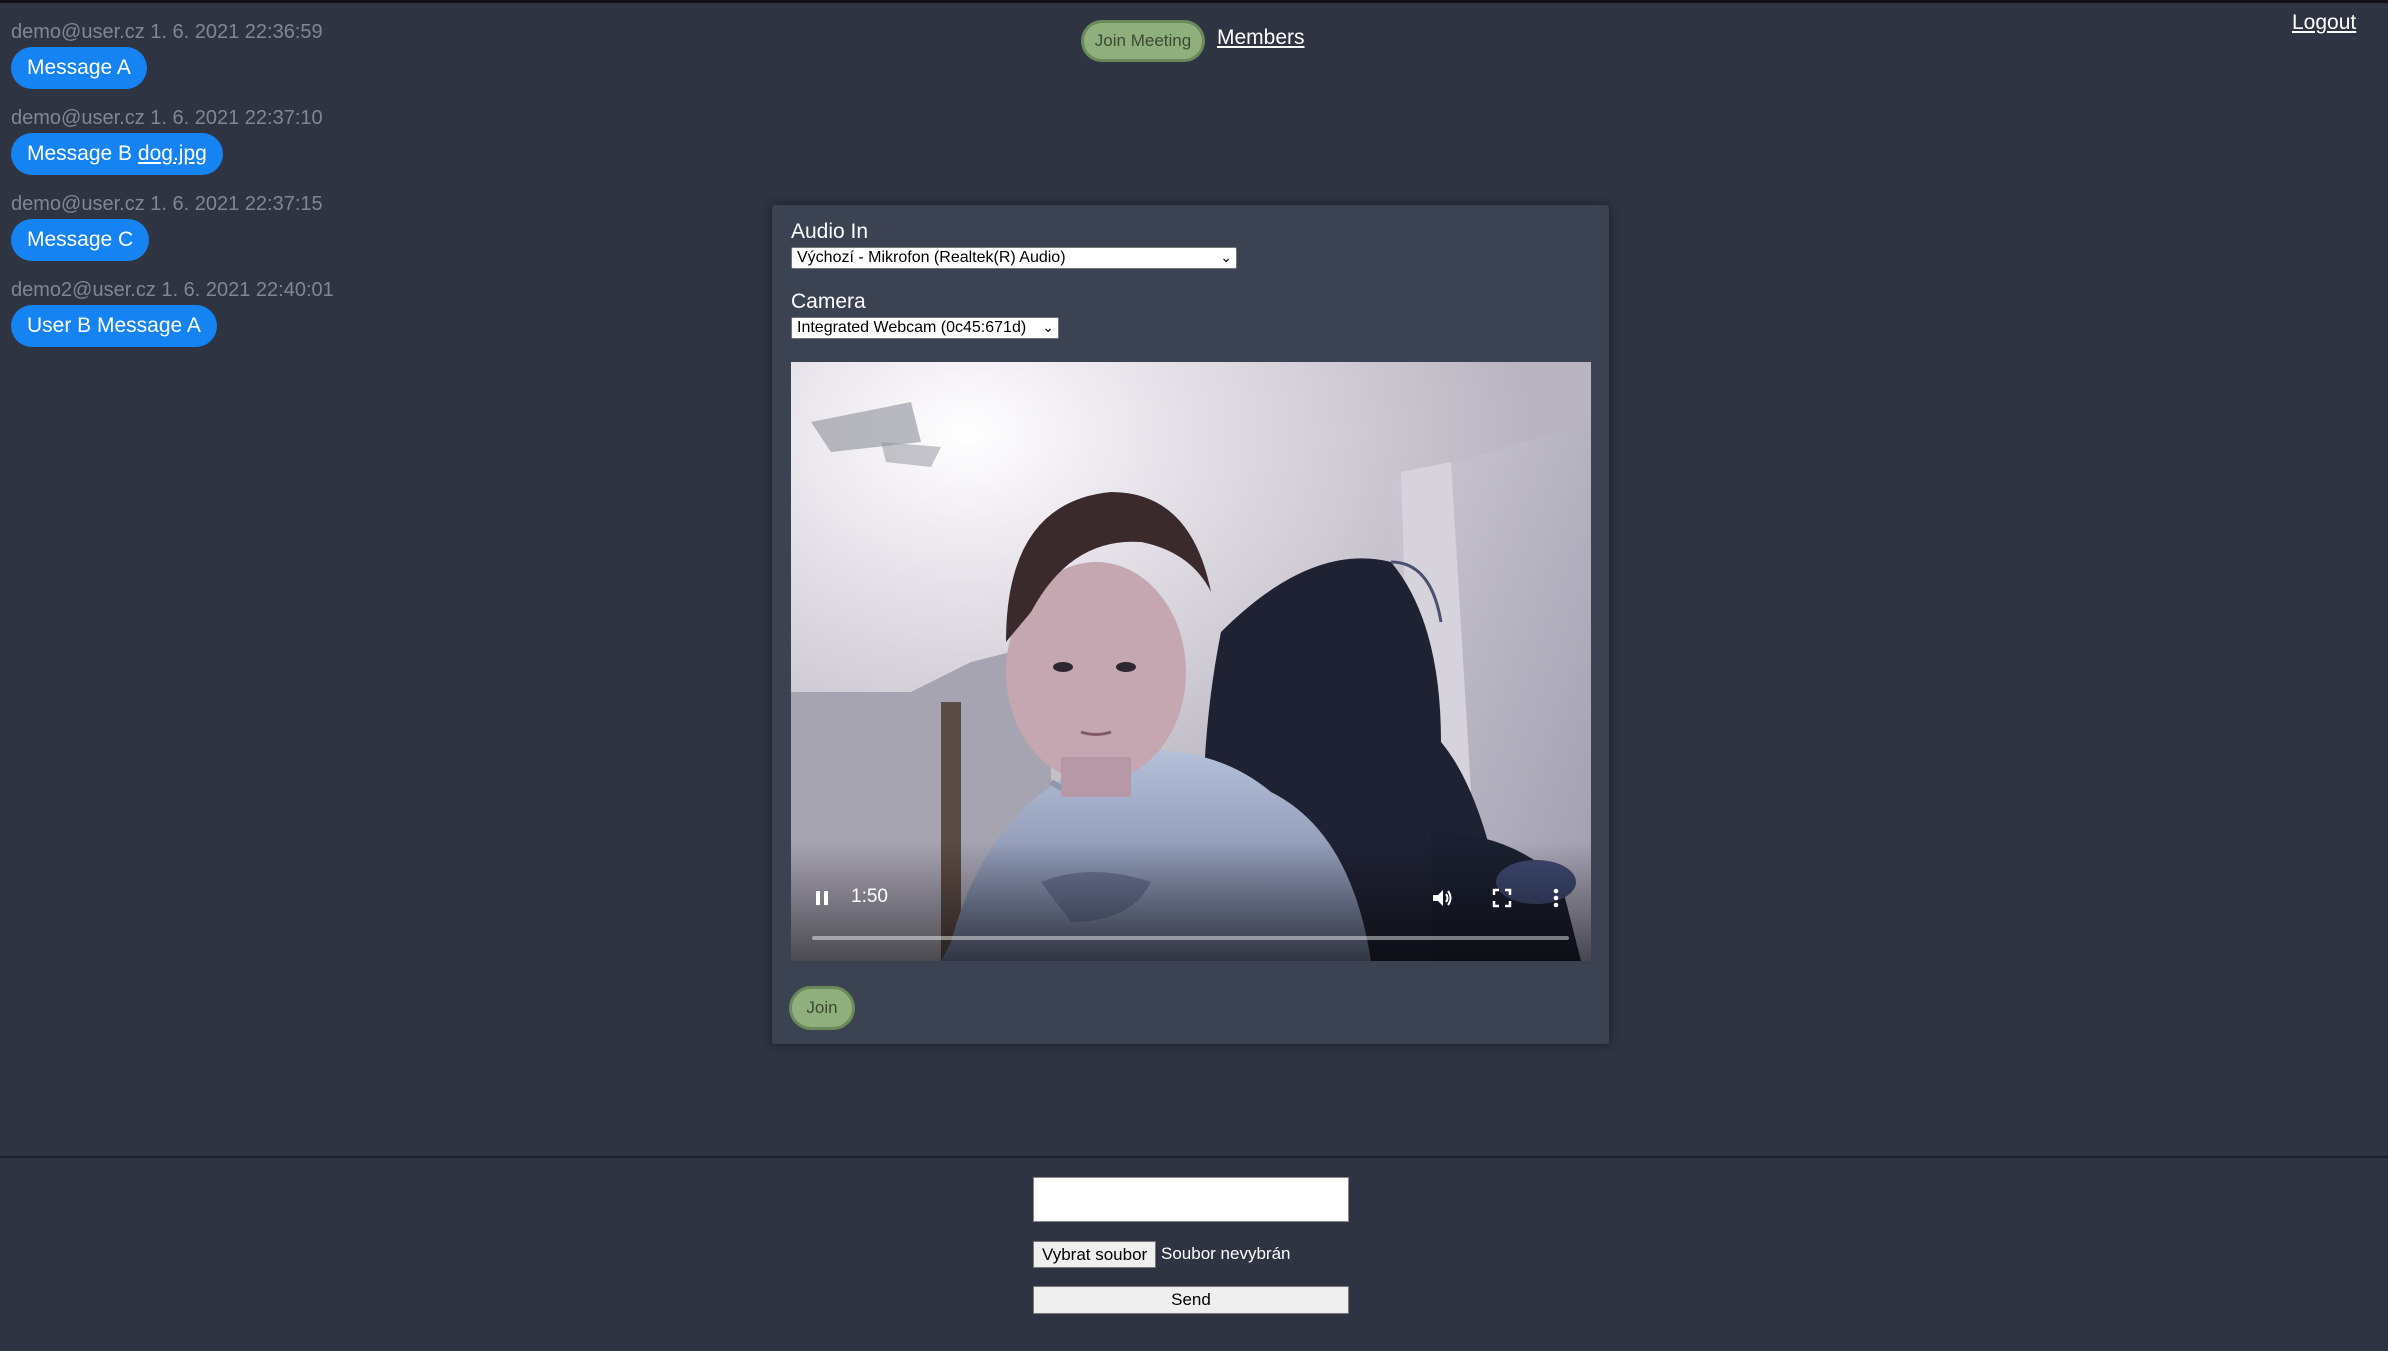 This screenshot has width=2388, height=1351. Describe the element at coordinates (1502, 898) in the screenshot. I see `fullscreen-icon` at that location.